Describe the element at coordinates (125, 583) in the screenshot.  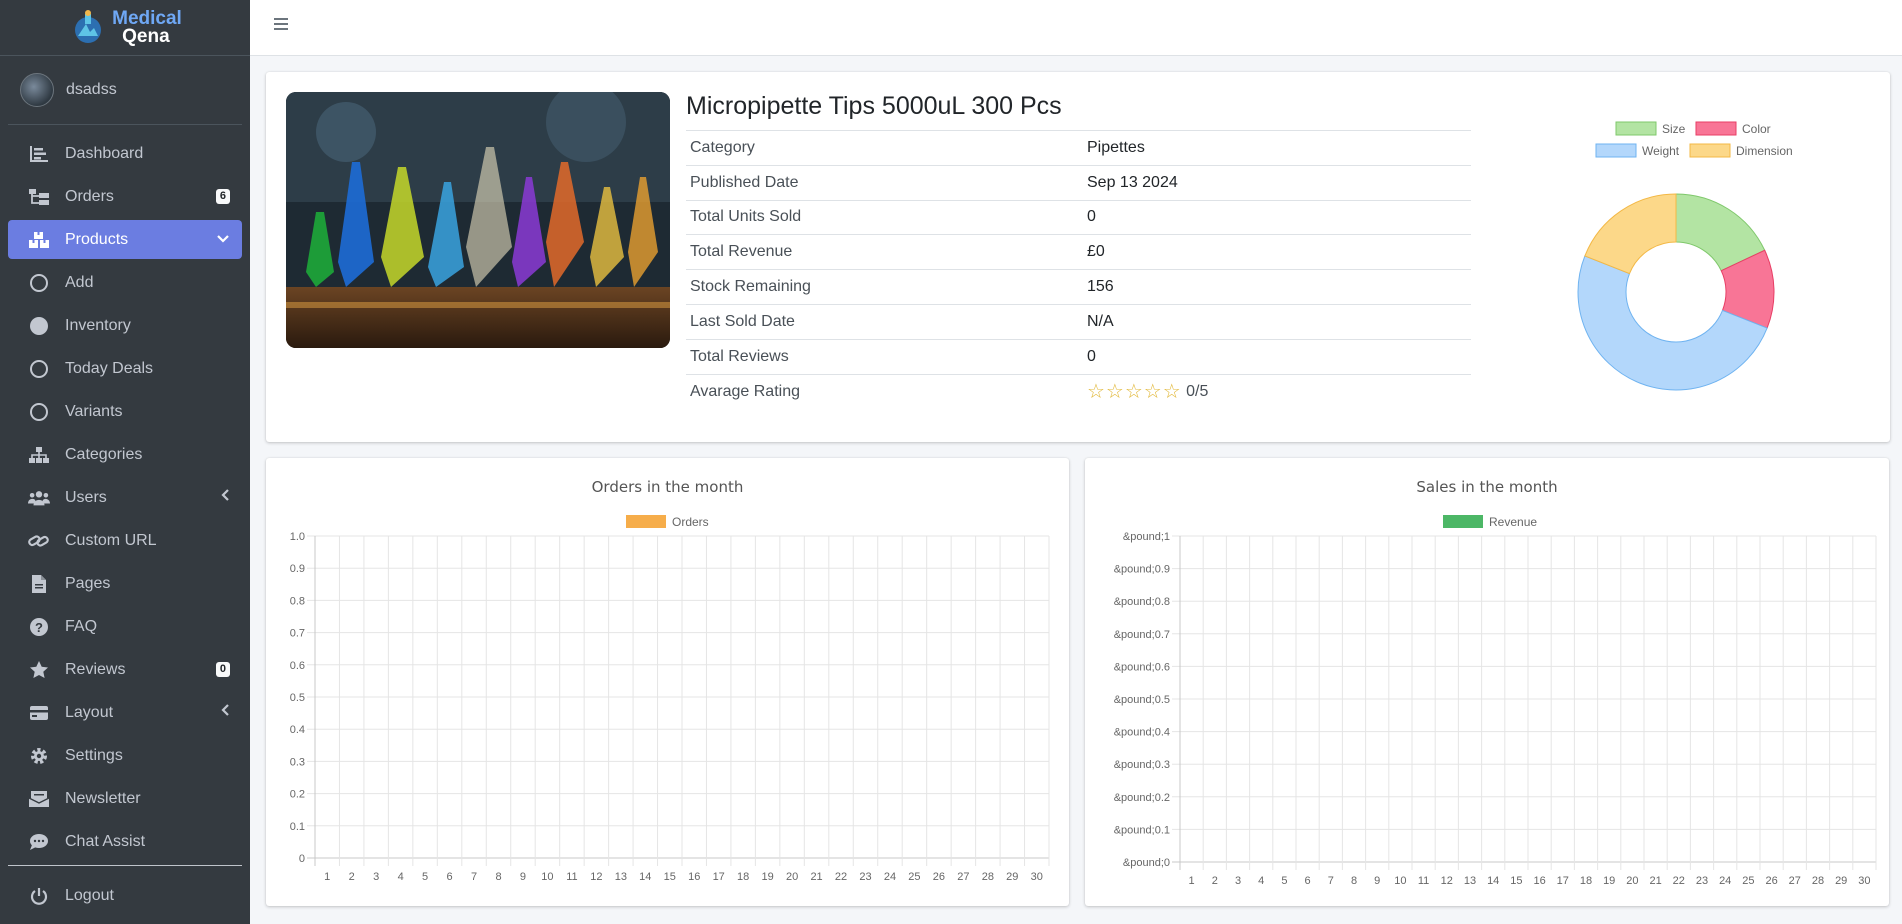
I see `sidebar-item-pages: Pages` at that location.